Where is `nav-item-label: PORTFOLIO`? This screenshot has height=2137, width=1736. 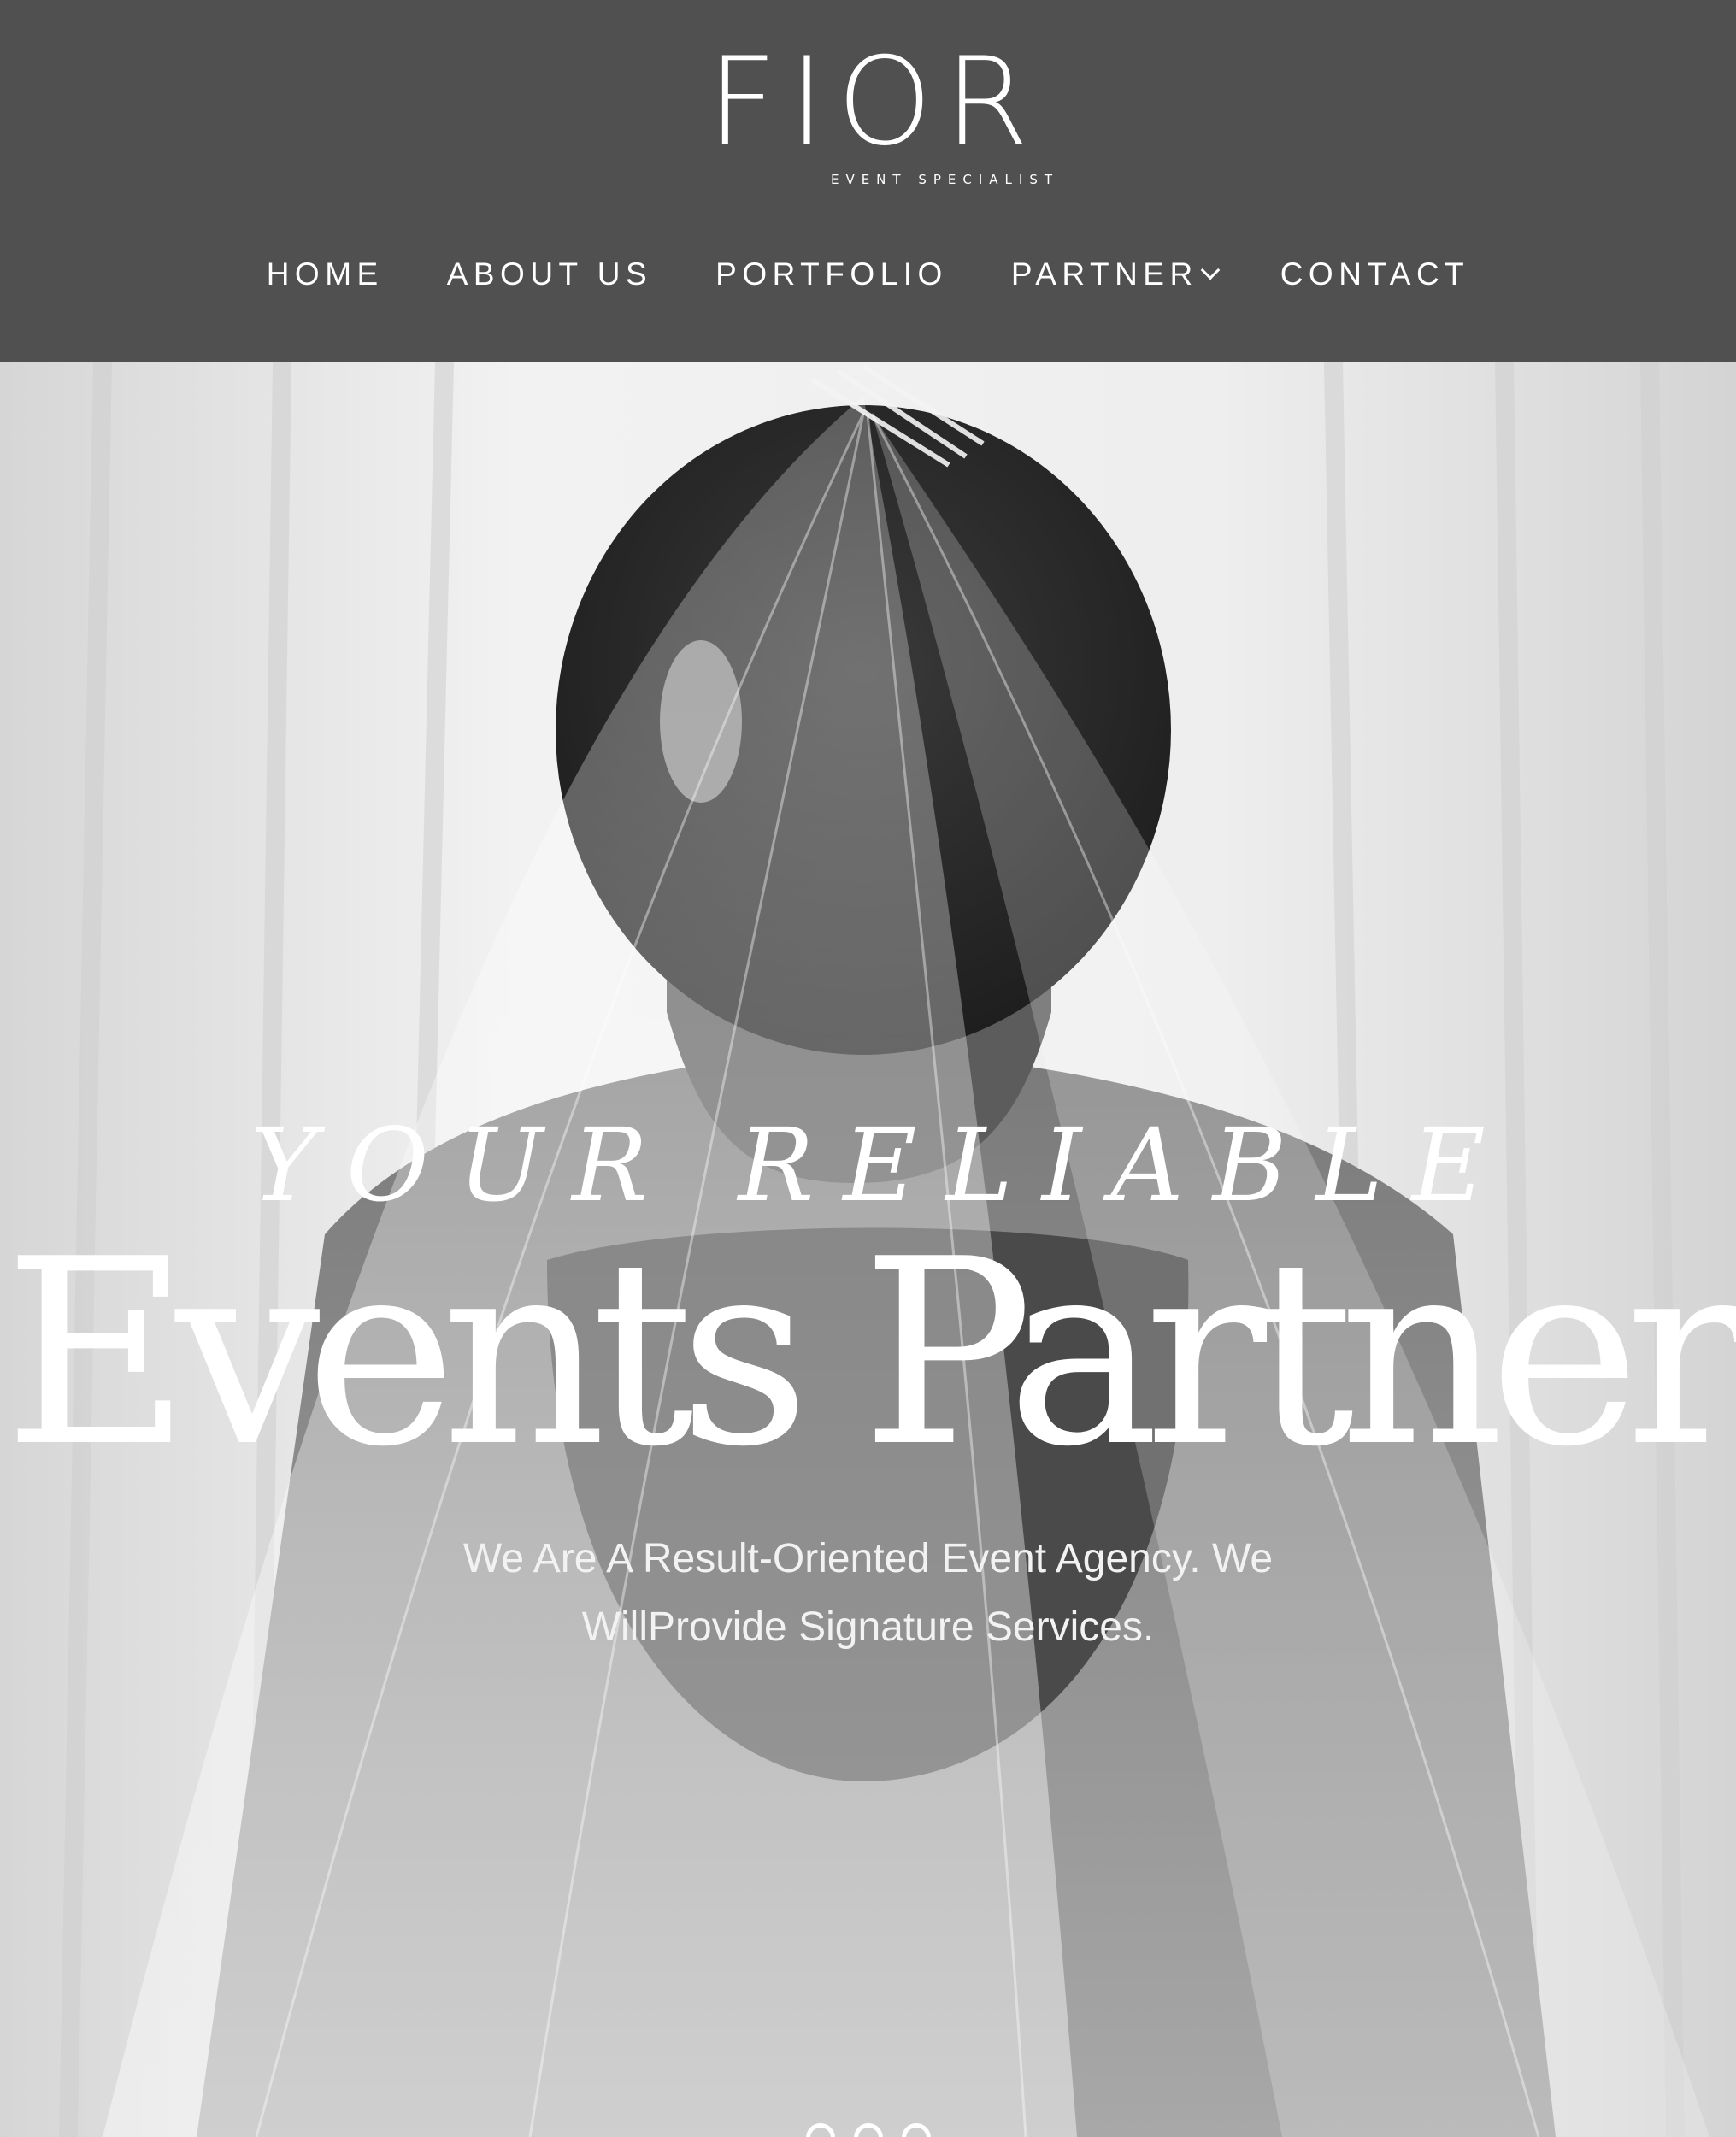 nav-item-label: PORTFOLIO is located at coordinates (831, 274).